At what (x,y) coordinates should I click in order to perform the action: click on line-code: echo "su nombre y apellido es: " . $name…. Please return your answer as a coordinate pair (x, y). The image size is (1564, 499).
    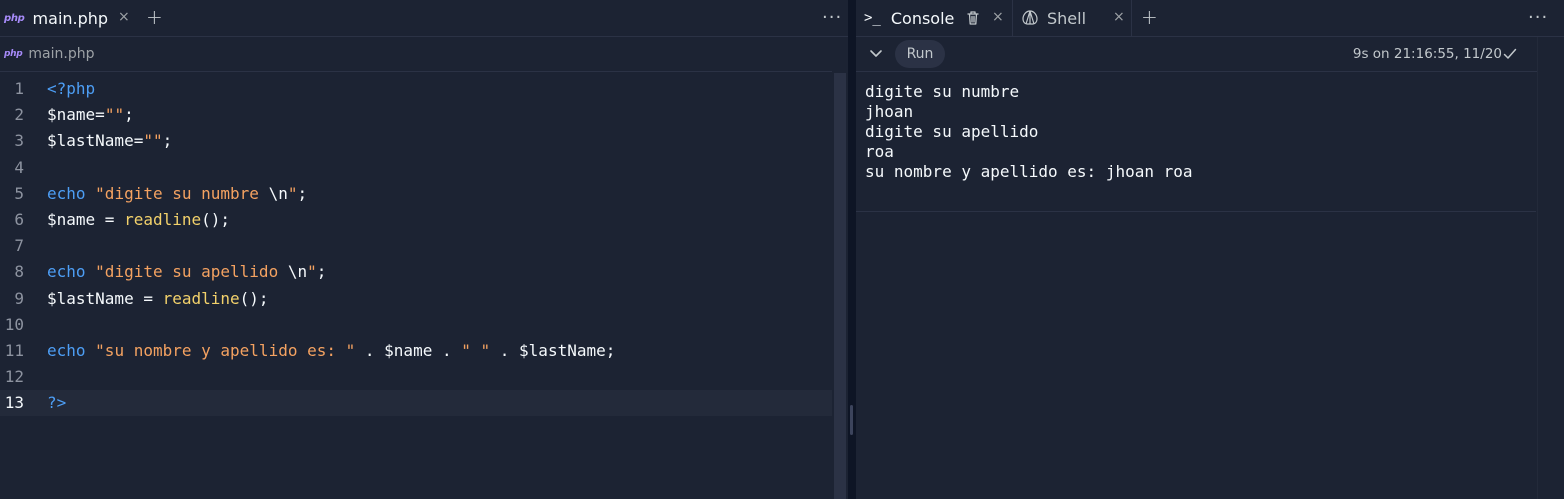
    Looking at the image, I should click on (331, 351).